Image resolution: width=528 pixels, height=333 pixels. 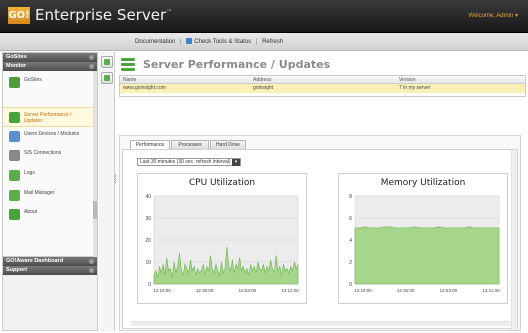 I want to click on column-name: Name, so click(x=129, y=80).